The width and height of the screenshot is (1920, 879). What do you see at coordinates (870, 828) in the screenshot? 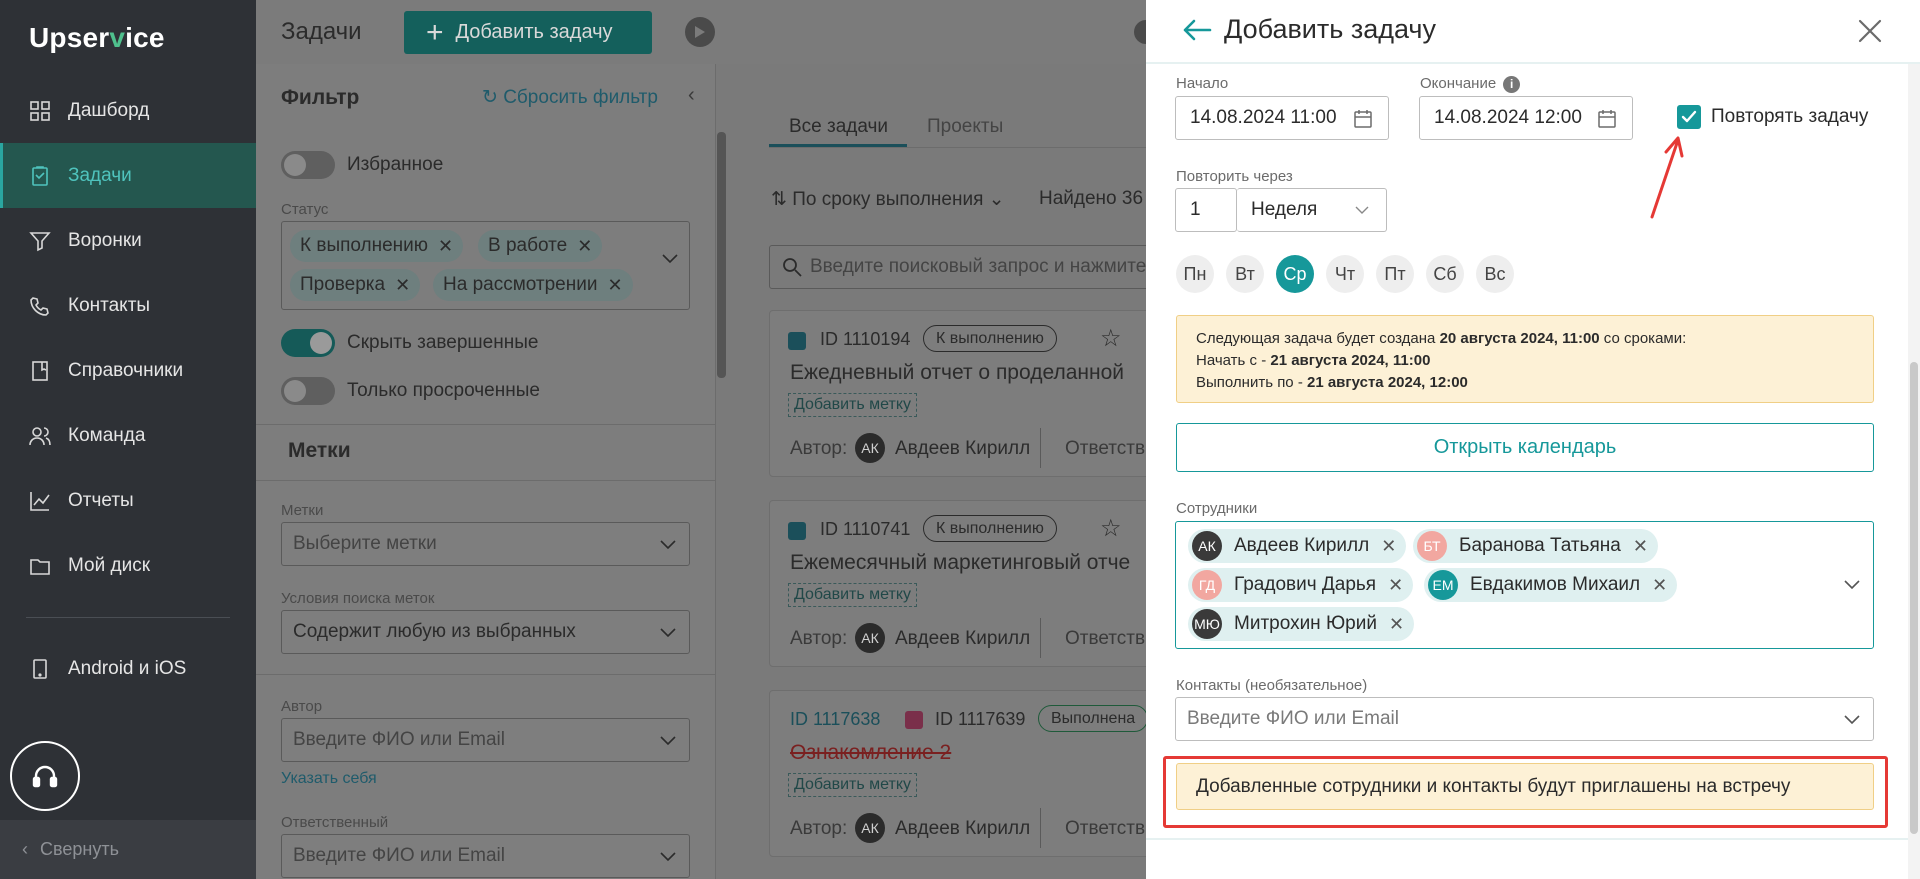
I see `avatar: АК` at bounding box center [870, 828].